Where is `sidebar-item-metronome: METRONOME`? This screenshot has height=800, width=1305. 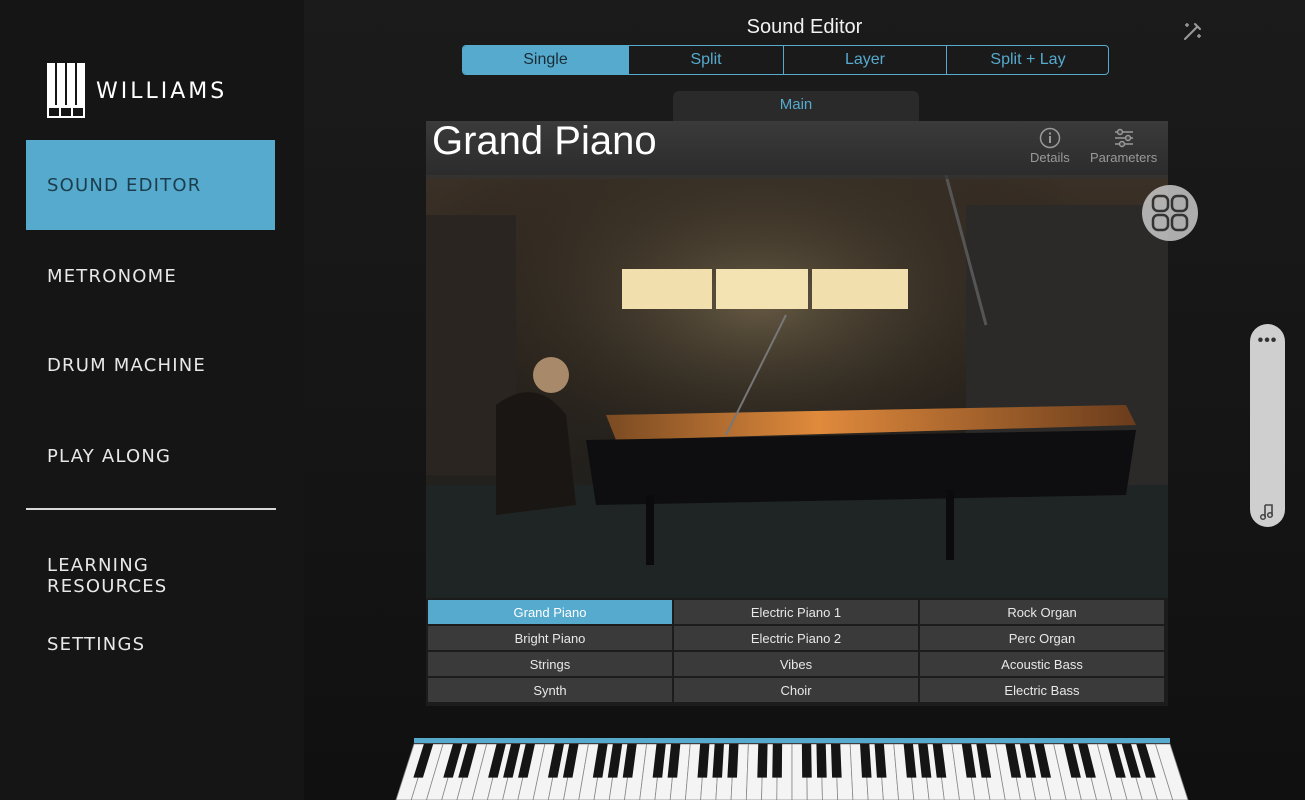
sidebar-item-metronome: METRONOME is located at coordinates (150, 276).